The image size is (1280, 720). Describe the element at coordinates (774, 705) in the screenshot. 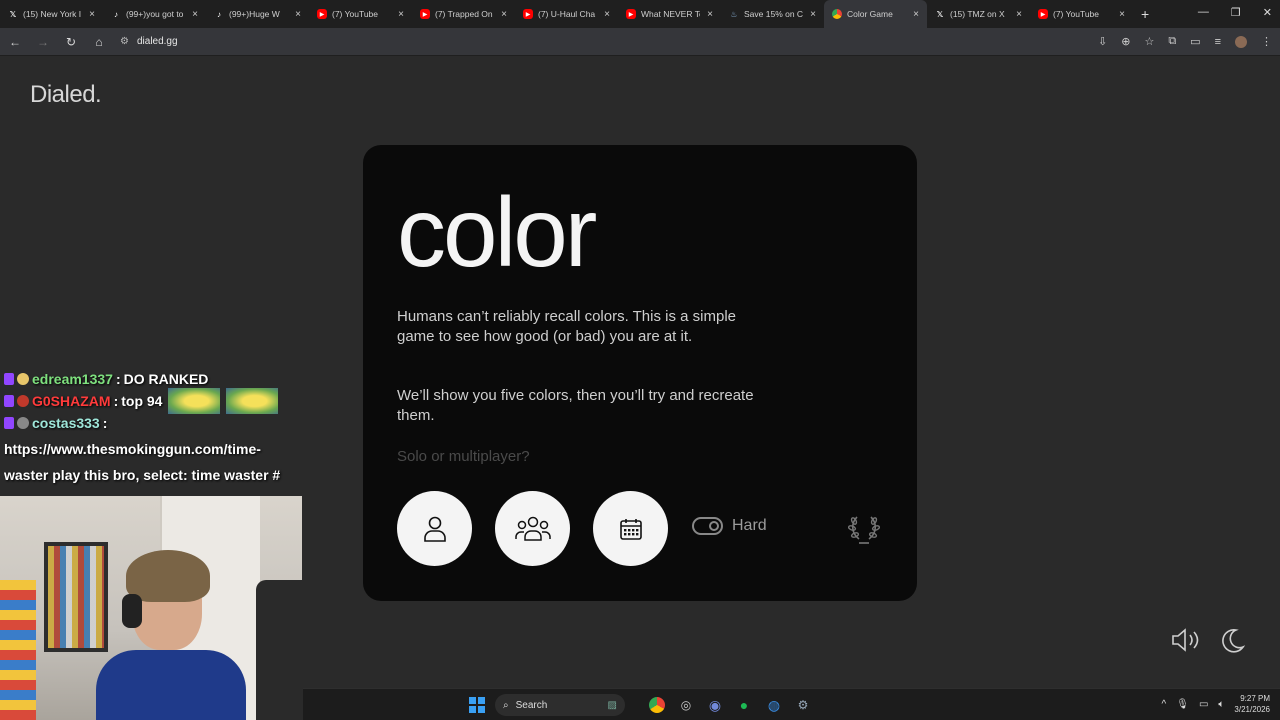

I see `messenger-taskbar-icon: ◍` at that location.